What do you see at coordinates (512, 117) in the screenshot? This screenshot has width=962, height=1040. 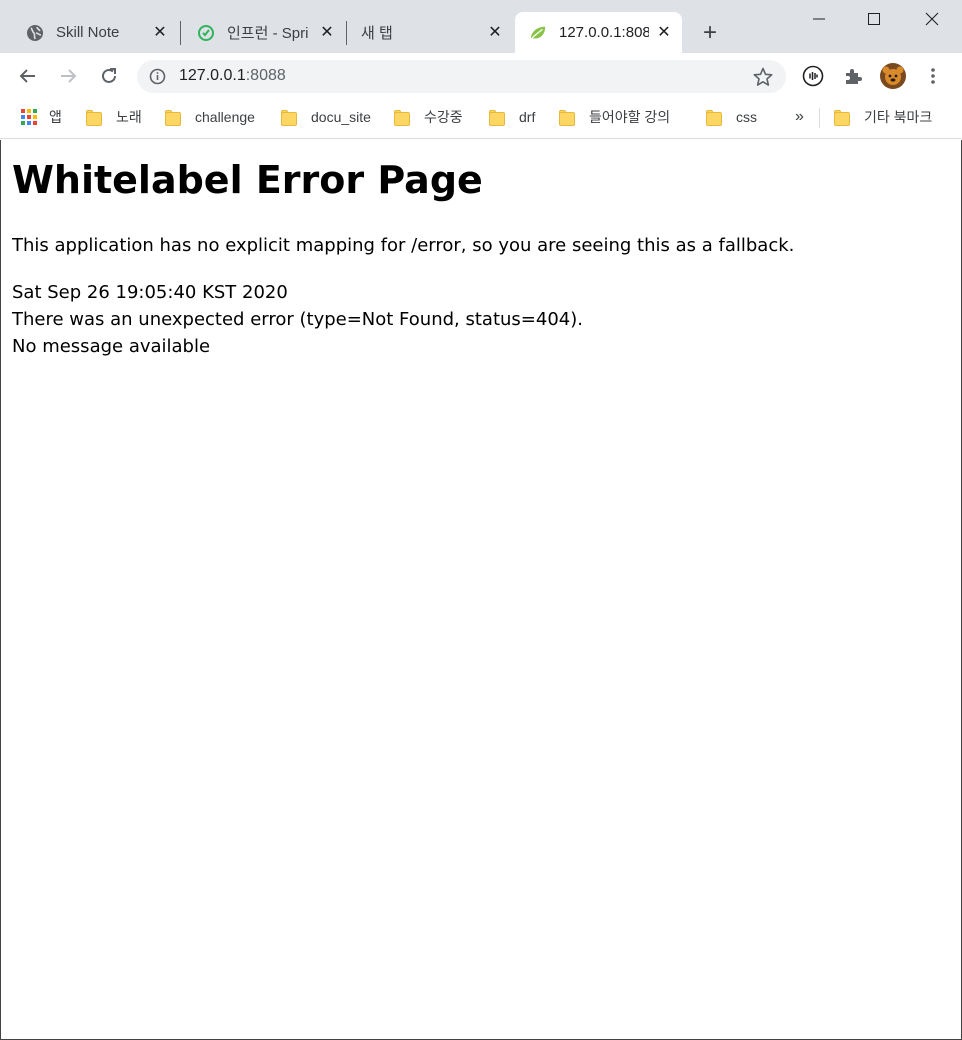 I see `bookmark-folder: drf` at bounding box center [512, 117].